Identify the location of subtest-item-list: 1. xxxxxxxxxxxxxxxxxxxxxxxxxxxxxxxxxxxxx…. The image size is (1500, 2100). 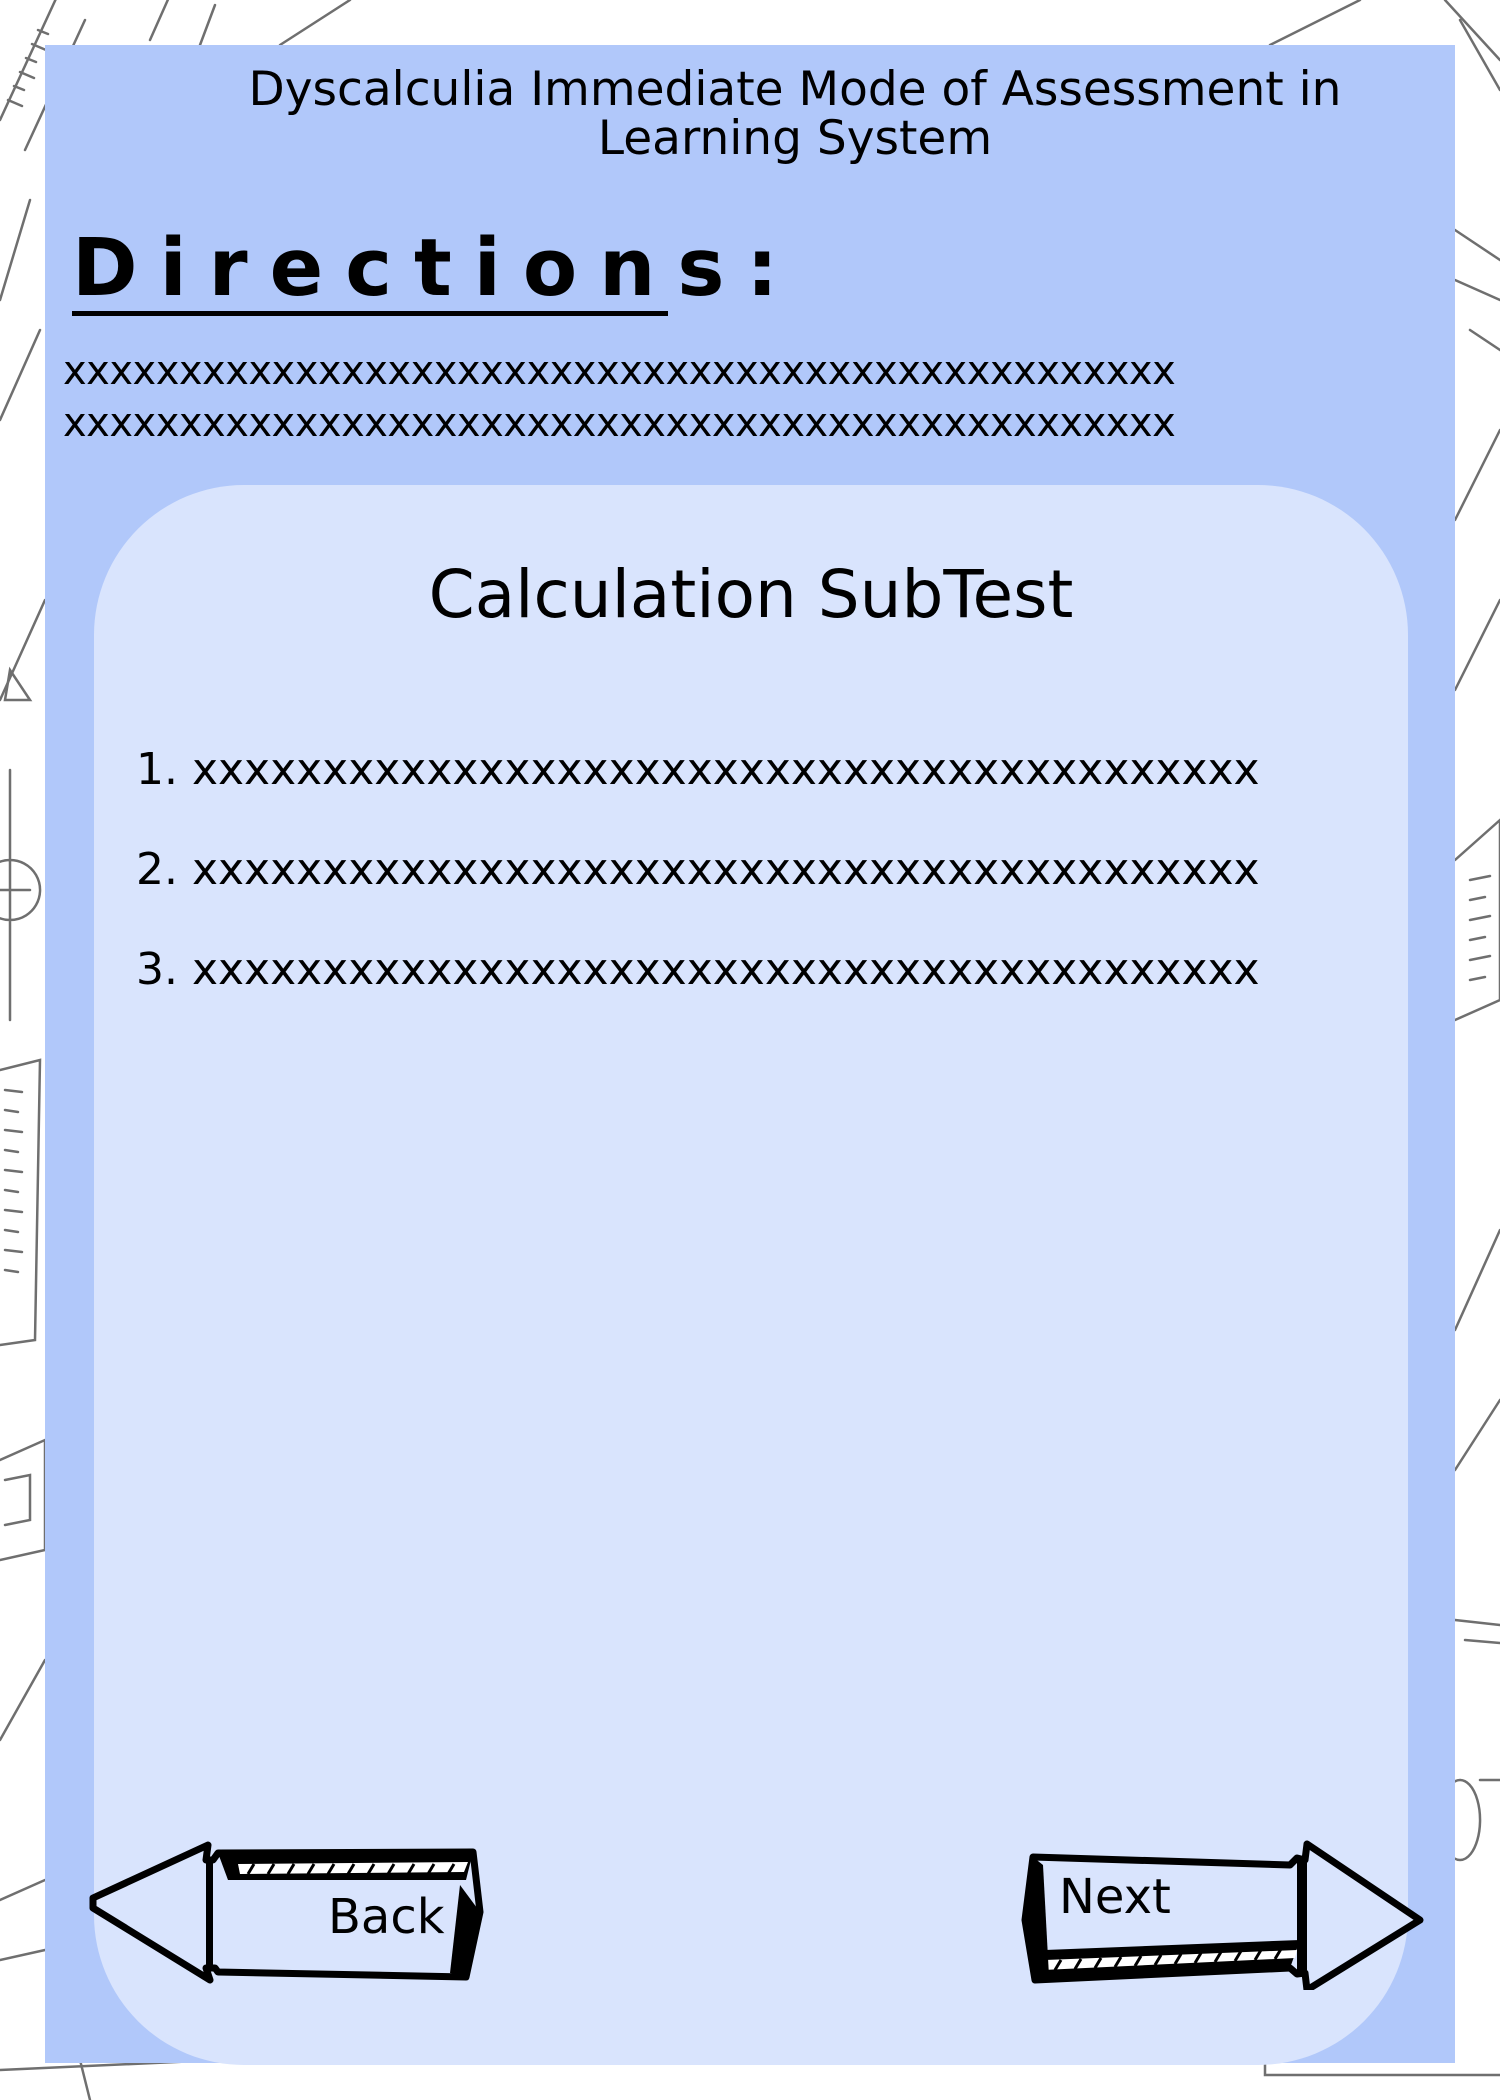
(698, 890).